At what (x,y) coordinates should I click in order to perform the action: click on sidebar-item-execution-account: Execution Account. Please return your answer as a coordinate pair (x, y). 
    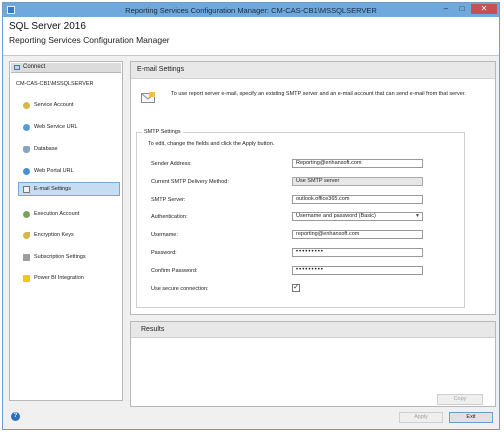
    Looking at the image, I should click on (69, 214).